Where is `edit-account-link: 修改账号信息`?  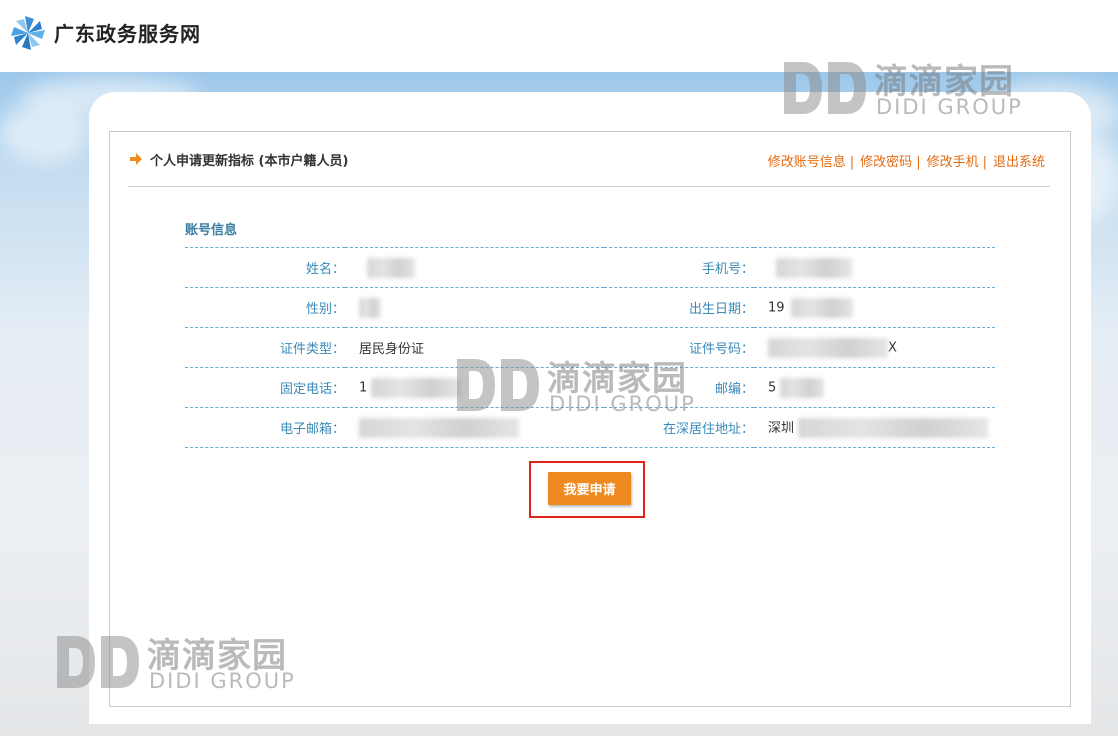
edit-account-link: 修改账号信息 is located at coordinates (807, 162).